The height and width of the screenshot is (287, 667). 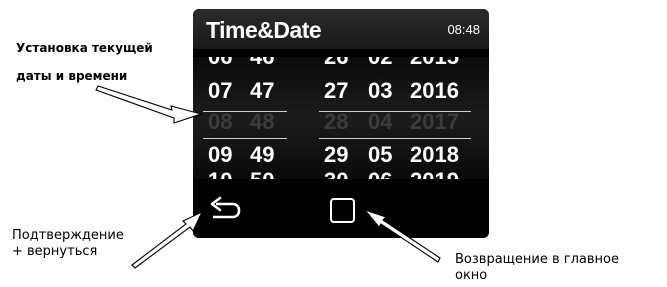 I want to click on arrow-to-home-icon, so click(x=402, y=235).